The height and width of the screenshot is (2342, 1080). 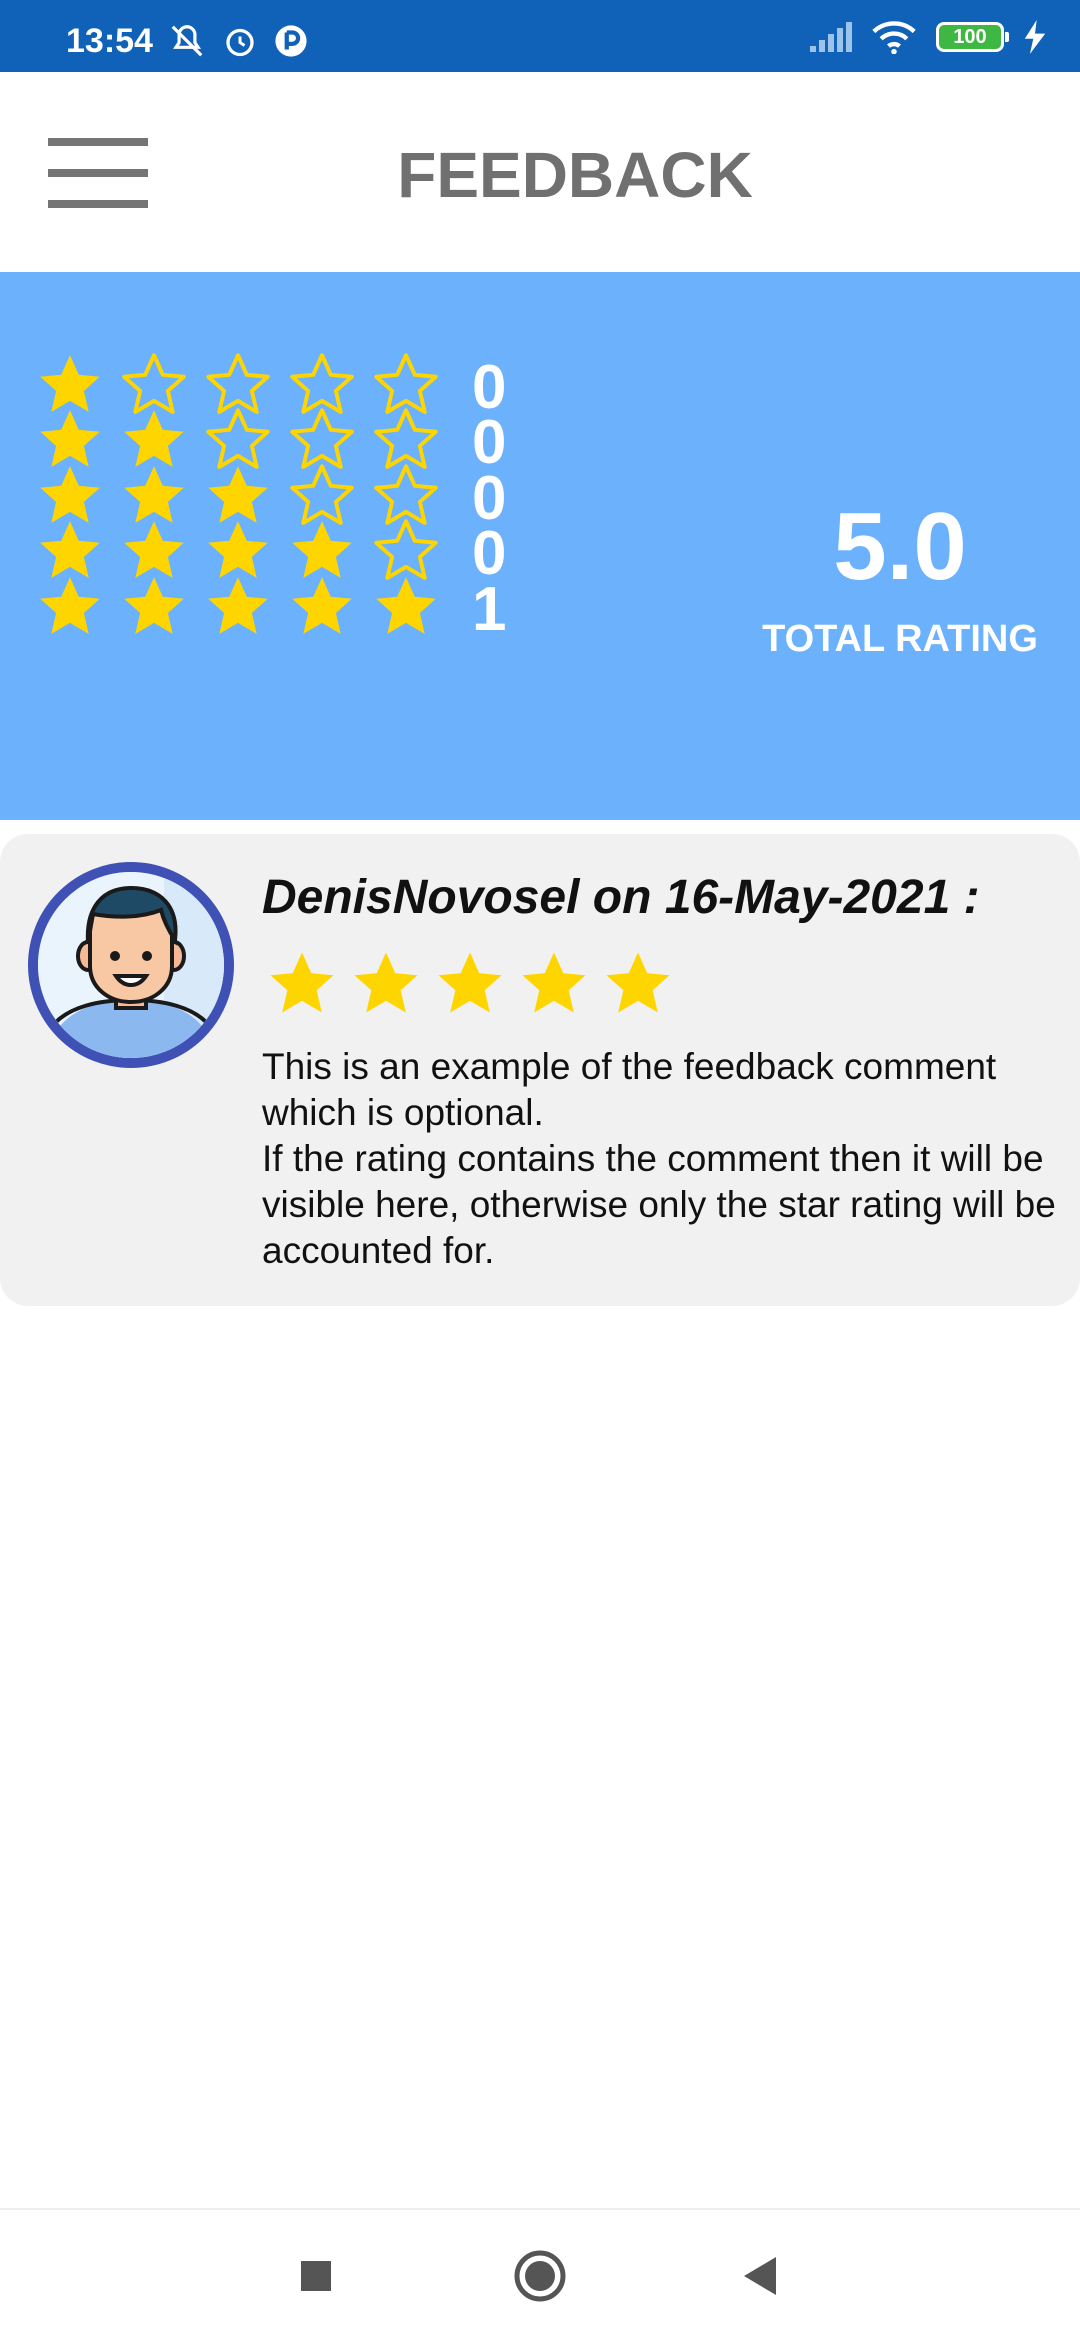 I want to click on feedback-stars, so click(x=470, y=984).